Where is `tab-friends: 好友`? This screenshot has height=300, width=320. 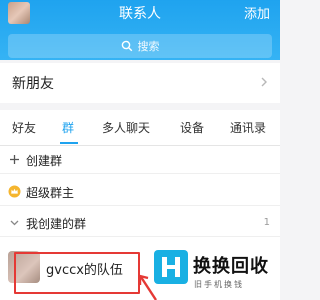
tab-friends: 好友 is located at coordinates (24, 127).